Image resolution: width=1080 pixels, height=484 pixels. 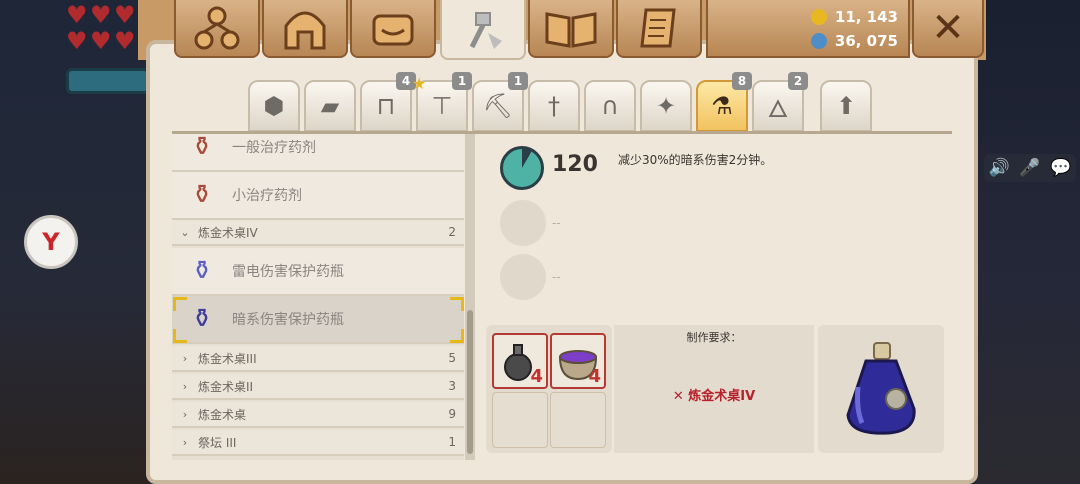 I want to click on subtab-workbench: ⊓ 4, so click(x=388, y=102).